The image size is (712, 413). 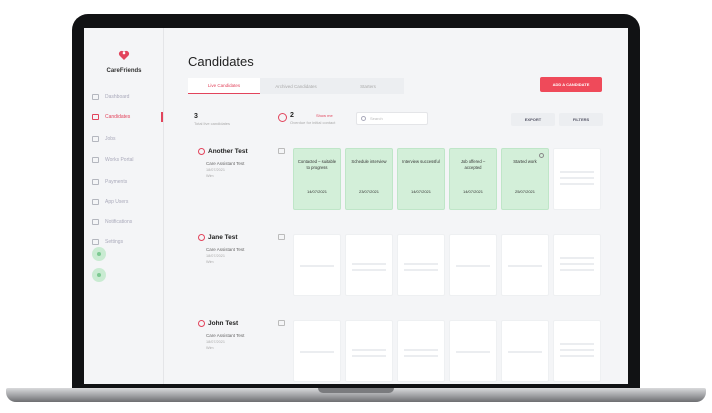 I want to click on sidebar-item-label: Candidates, so click(x=118, y=117).